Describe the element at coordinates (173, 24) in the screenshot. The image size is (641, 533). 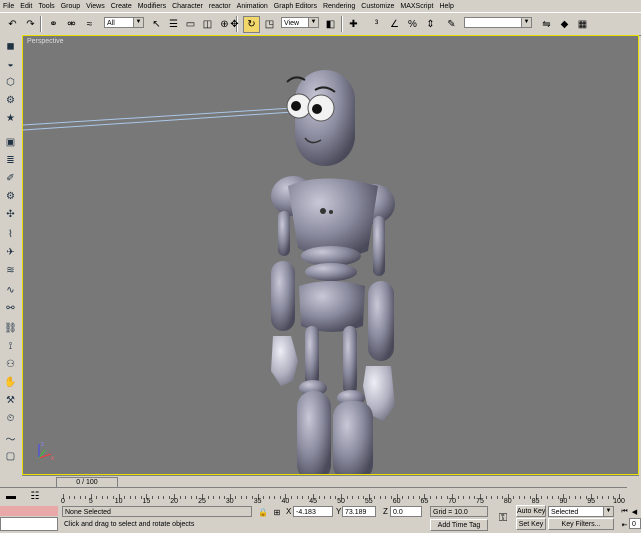
I see `select-by-name-icon: ☰` at that location.